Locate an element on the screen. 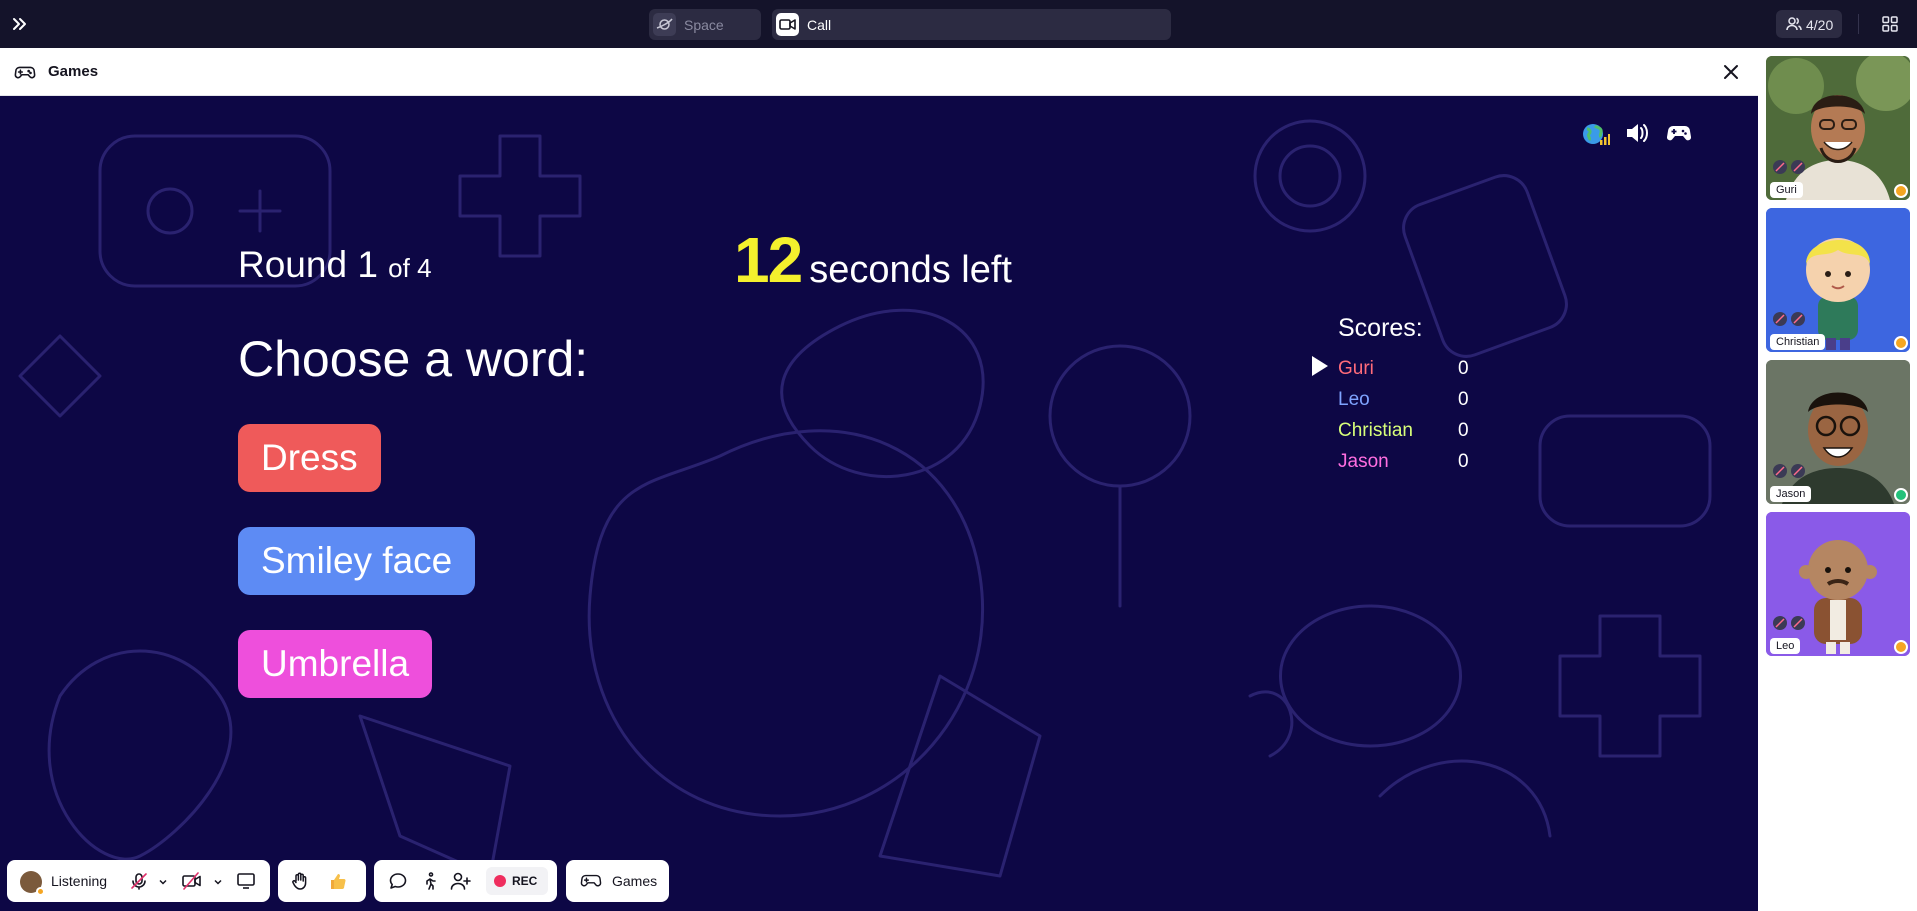 This screenshot has width=1917, height=911. record-dot-icon is located at coordinates (500, 881).